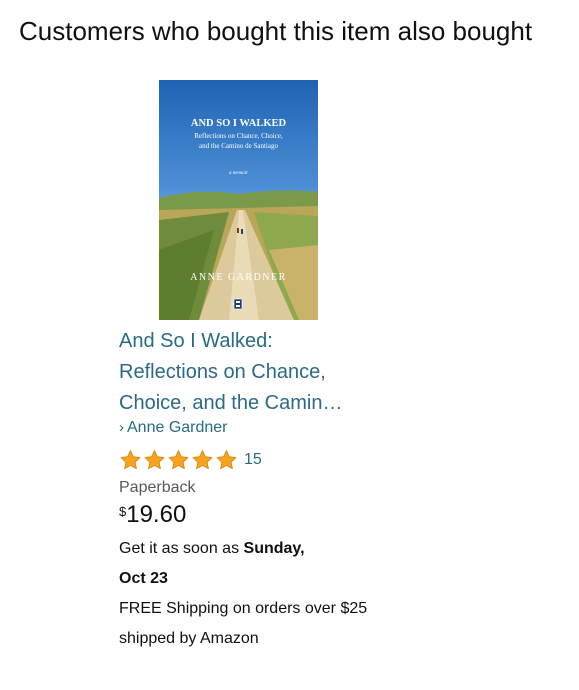 This screenshot has width=579, height=690. What do you see at coordinates (177, 427) in the screenshot?
I see `author-name: Anne Gardner` at bounding box center [177, 427].